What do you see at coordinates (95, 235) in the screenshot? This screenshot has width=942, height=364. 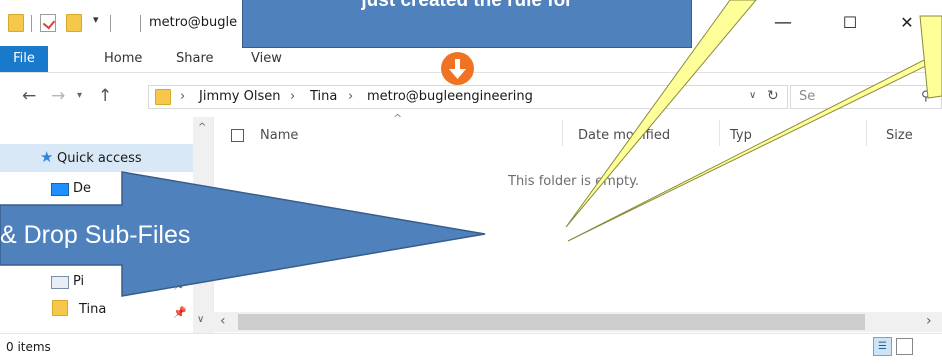 I see `arrow-label: & Drop Sub-Files` at bounding box center [95, 235].